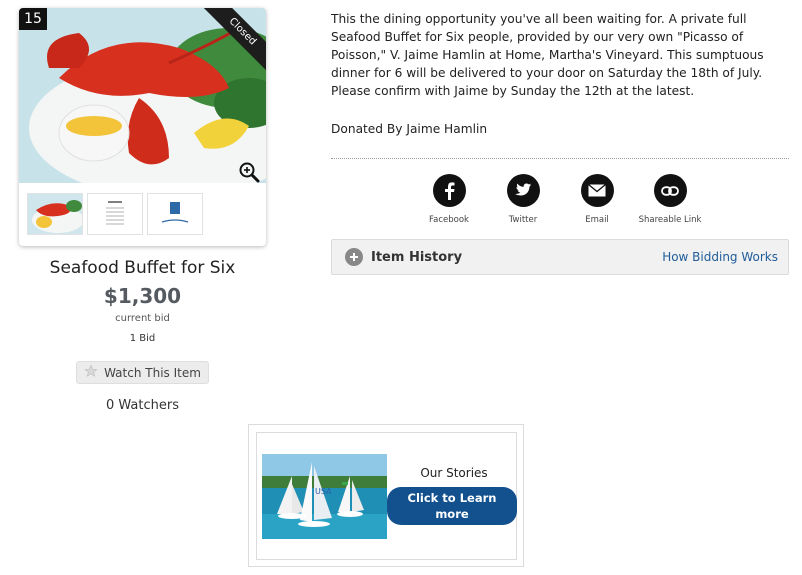 The height and width of the screenshot is (575, 802). I want to click on watcher-count: 0 Watchers, so click(142, 405).